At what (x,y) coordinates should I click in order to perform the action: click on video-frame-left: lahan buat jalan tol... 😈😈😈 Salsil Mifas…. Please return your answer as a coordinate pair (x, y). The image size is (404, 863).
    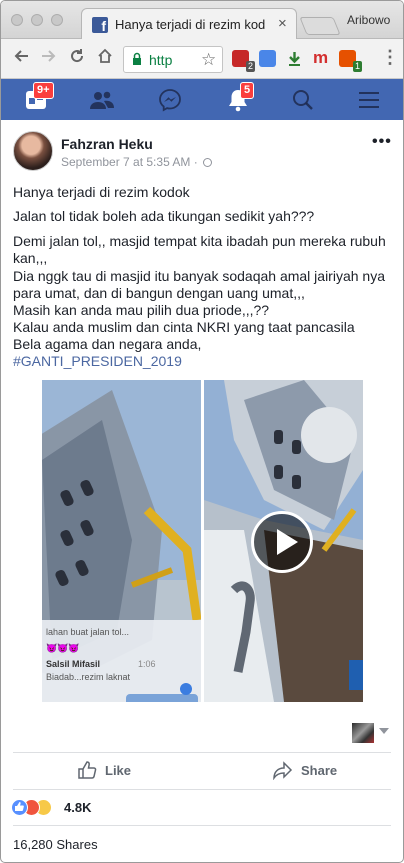
    Looking at the image, I should click on (121, 541).